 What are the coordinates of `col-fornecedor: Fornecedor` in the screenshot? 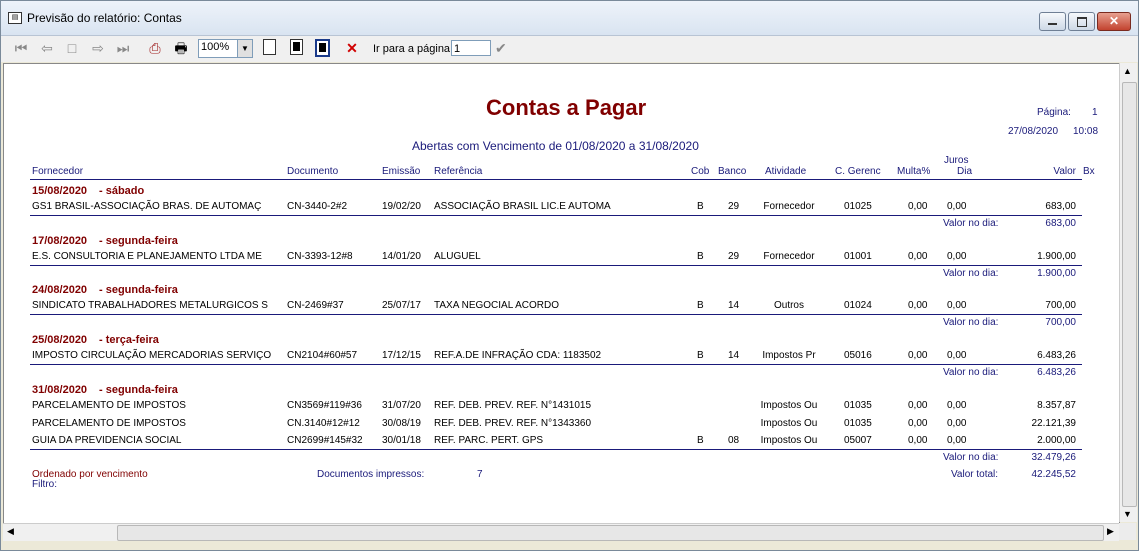 It's located at (58, 171).